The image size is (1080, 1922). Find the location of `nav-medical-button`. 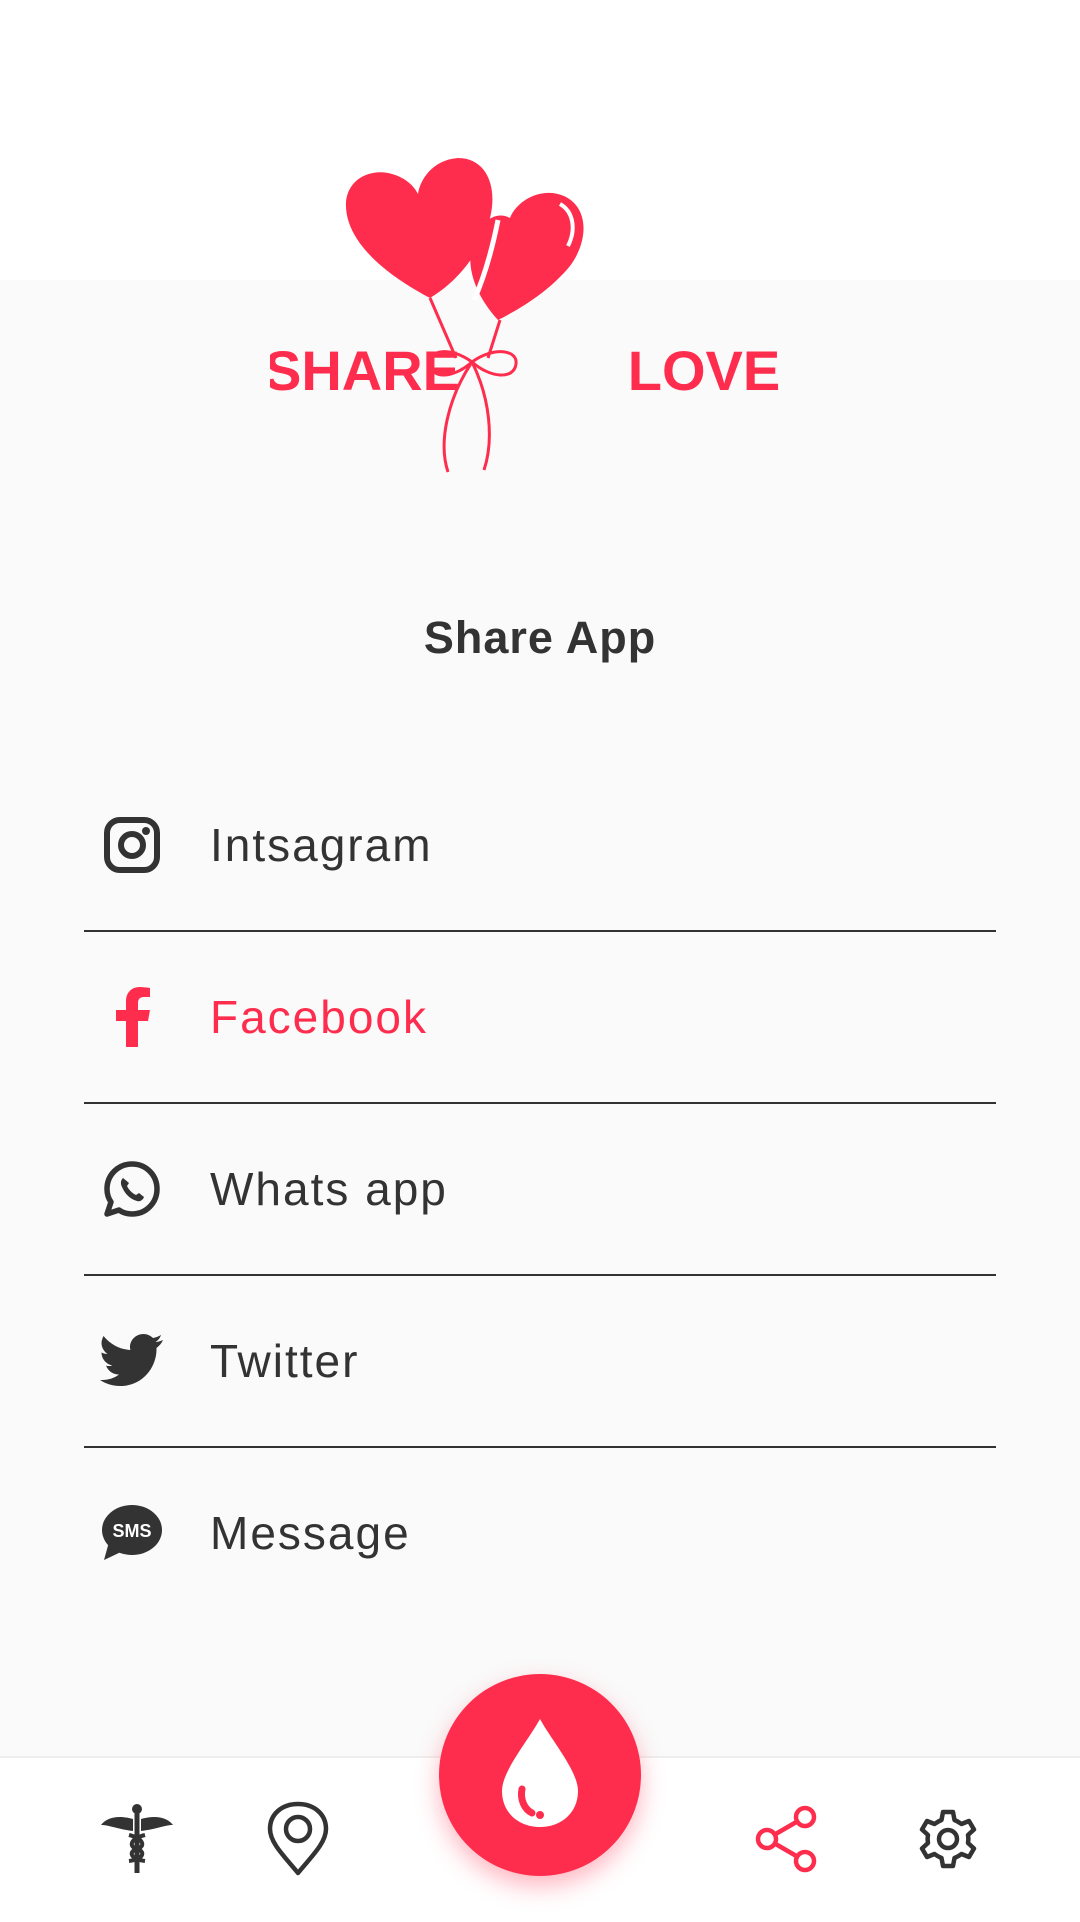

nav-medical-button is located at coordinates (137, 1841).